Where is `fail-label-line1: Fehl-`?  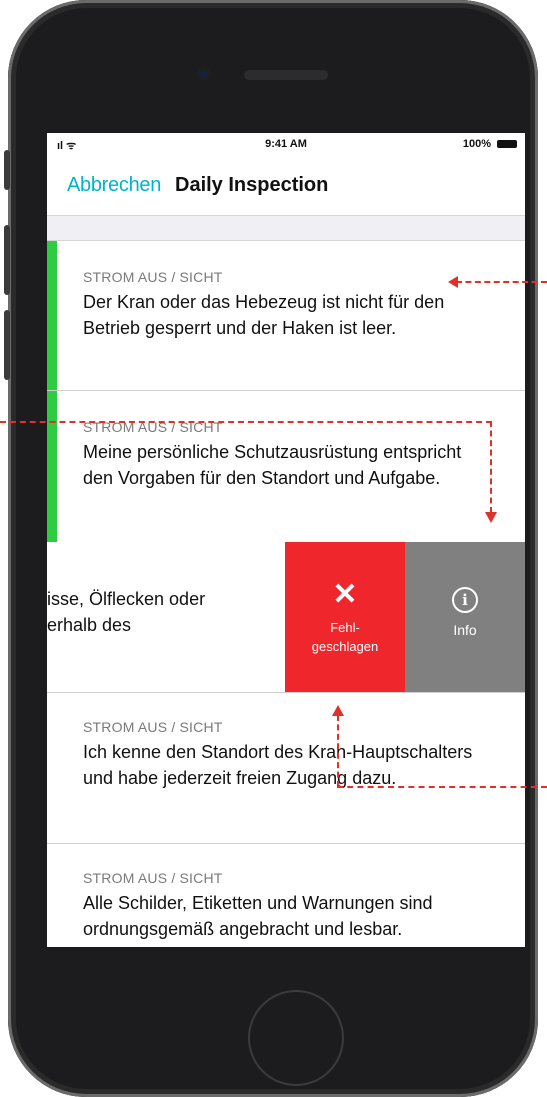 fail-label-line1: Fehl- is located at coordinates (345, 627).